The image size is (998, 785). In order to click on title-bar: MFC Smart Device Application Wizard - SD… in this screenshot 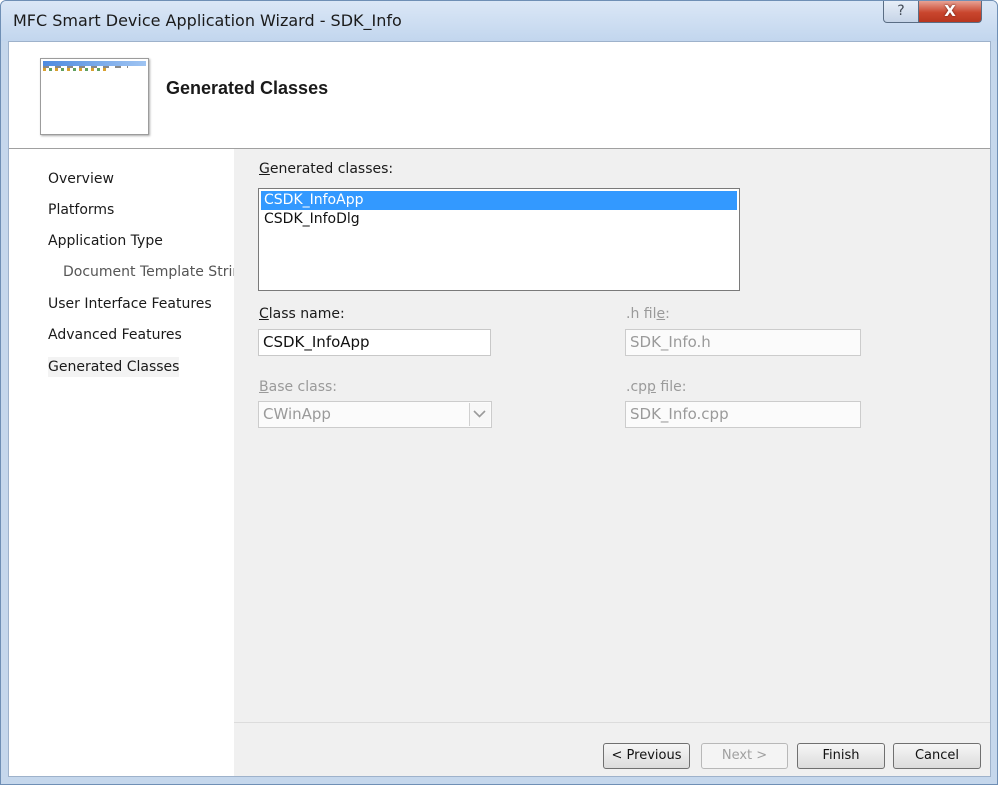, I will do `click(499, 21)`.